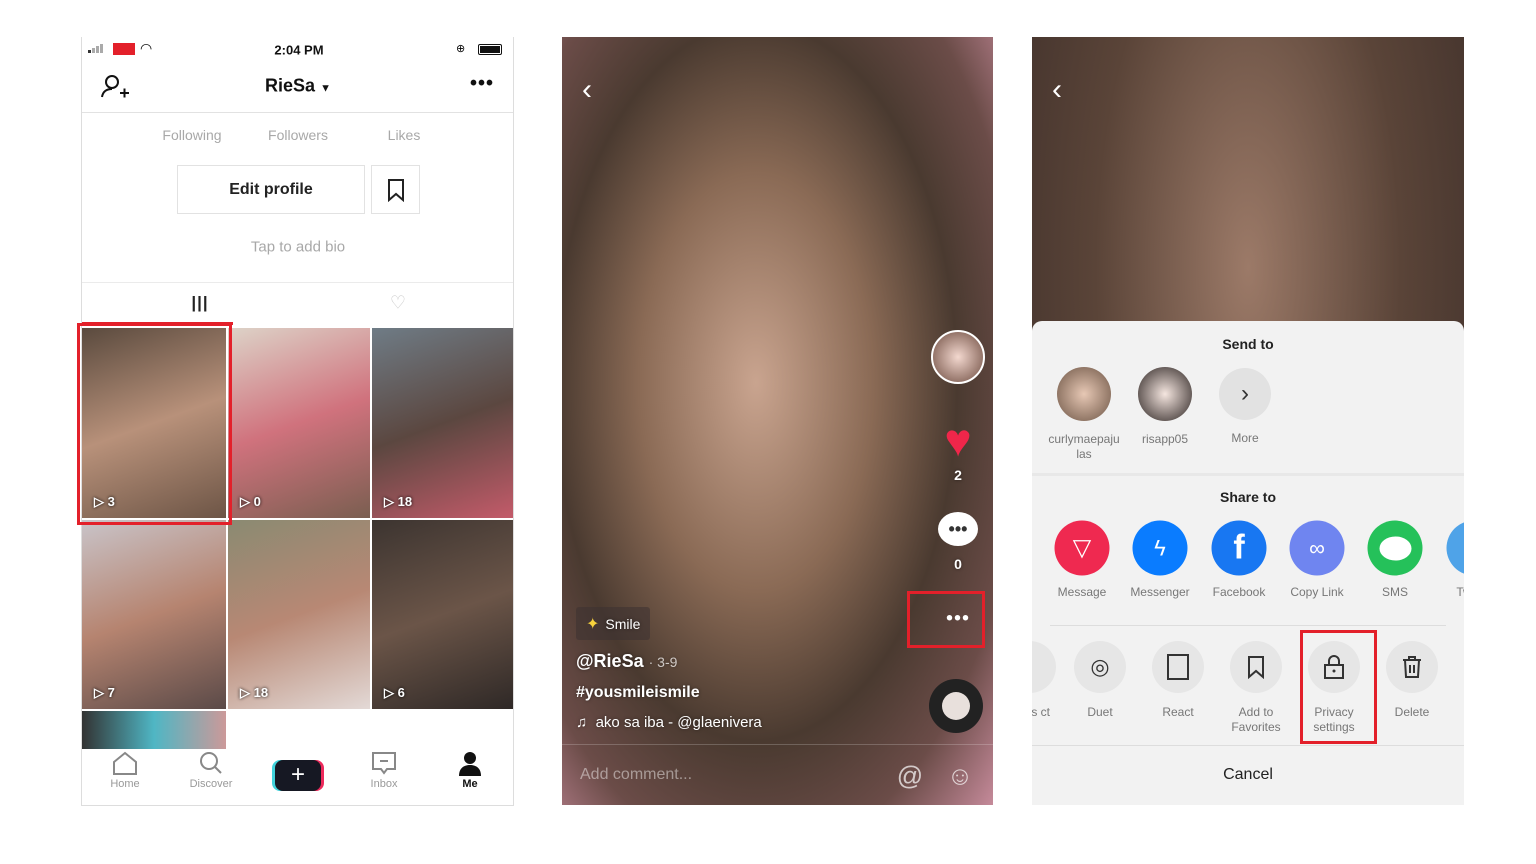  Describe the element at coordinates (199, 303) in the screenshot. I see `videos-tab-grid-icon: |||` at that location.